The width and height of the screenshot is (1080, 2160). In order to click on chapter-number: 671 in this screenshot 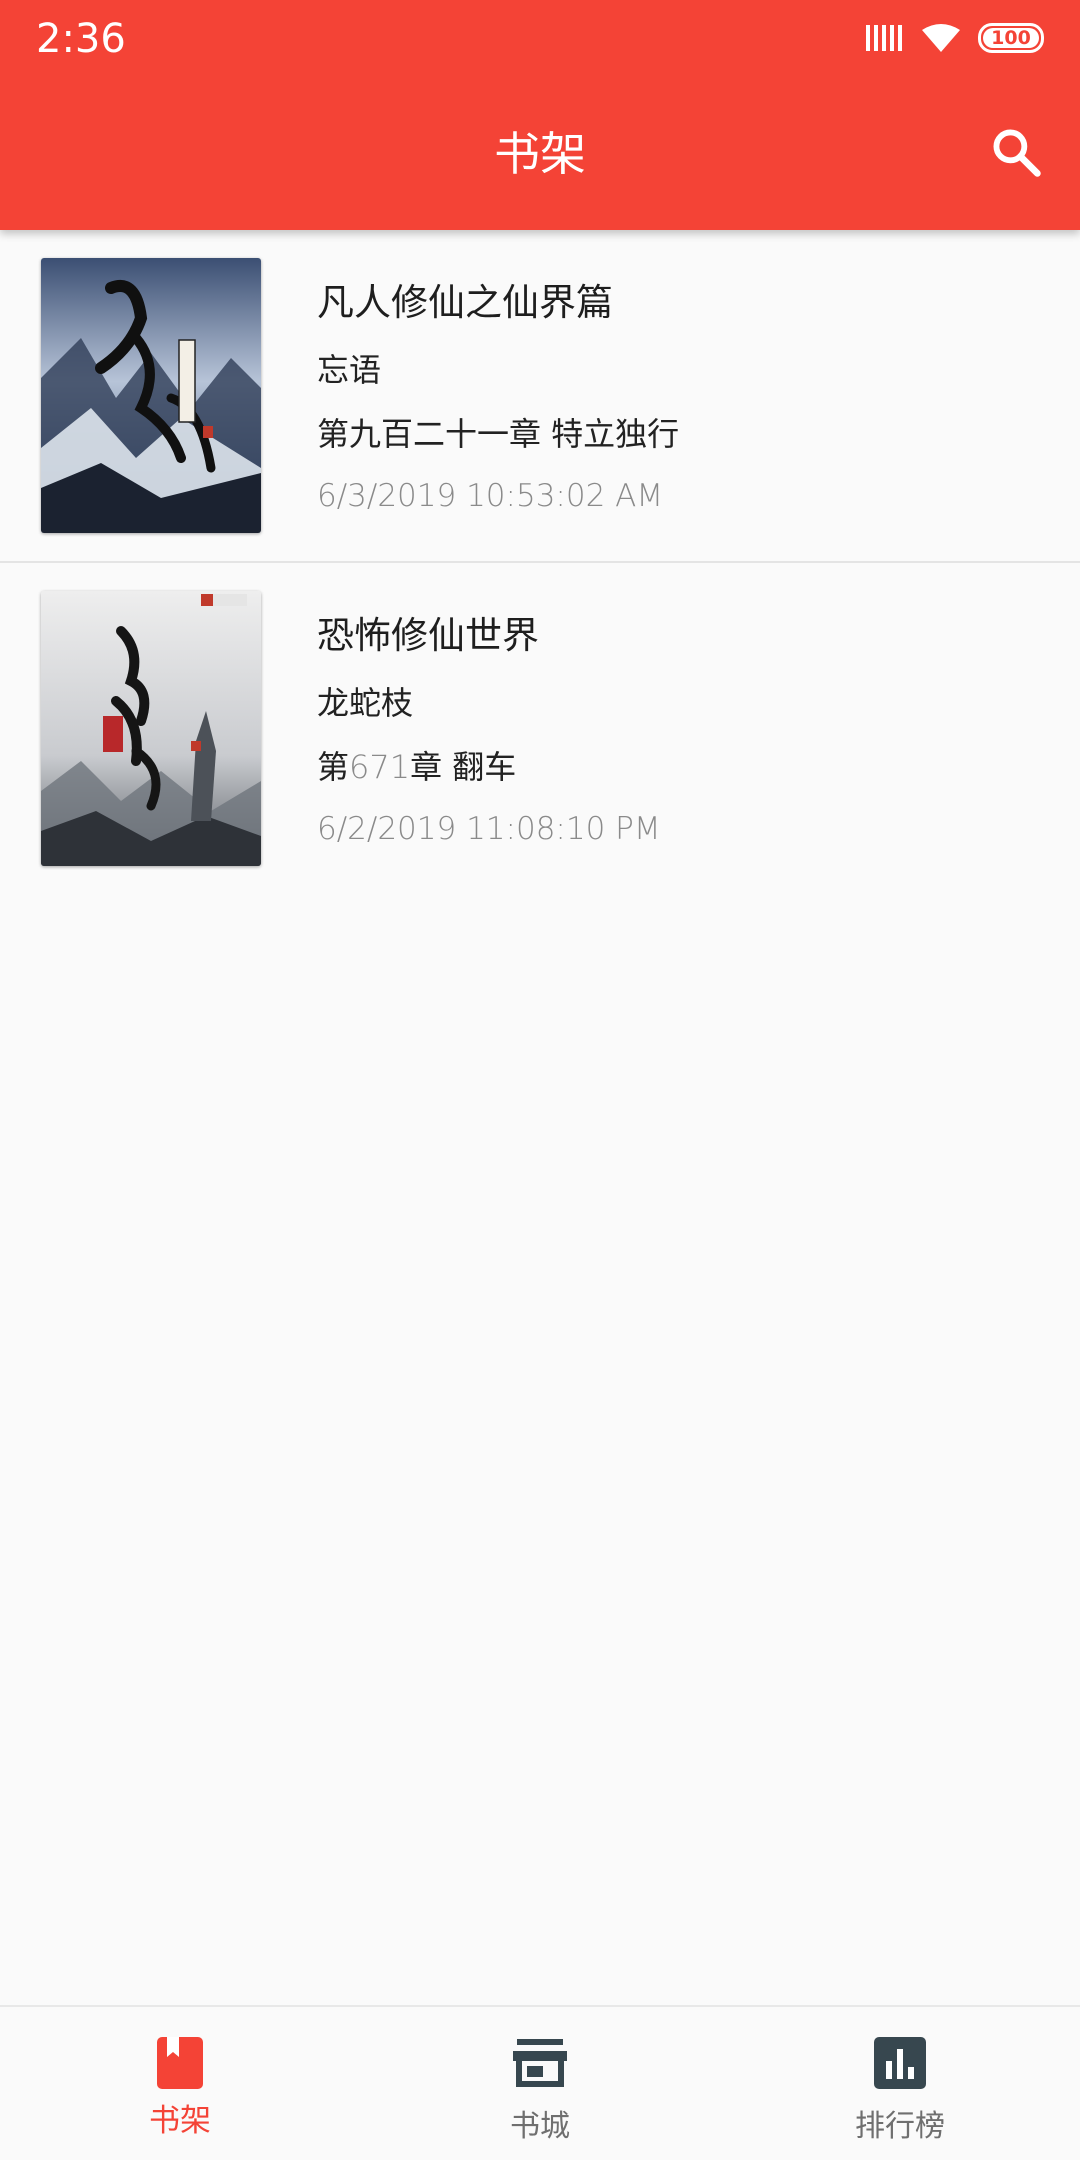, I will do `click(380, 767)`.